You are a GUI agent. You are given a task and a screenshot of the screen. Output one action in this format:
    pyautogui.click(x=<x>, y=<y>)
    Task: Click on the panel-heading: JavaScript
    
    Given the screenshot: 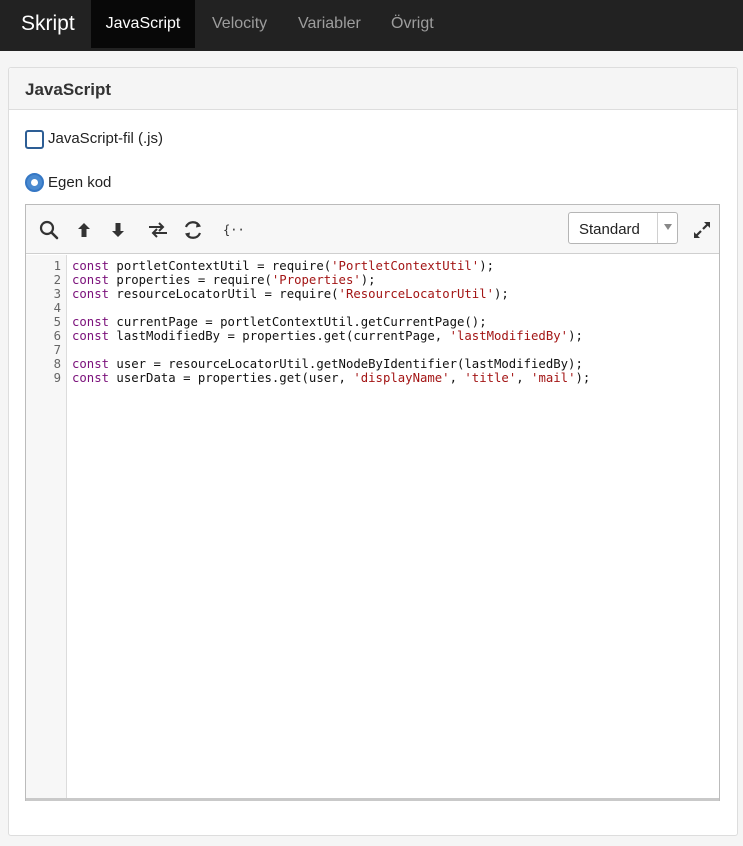 What is the action you would take?
    pyautogui.click(x=373, y=89)
    